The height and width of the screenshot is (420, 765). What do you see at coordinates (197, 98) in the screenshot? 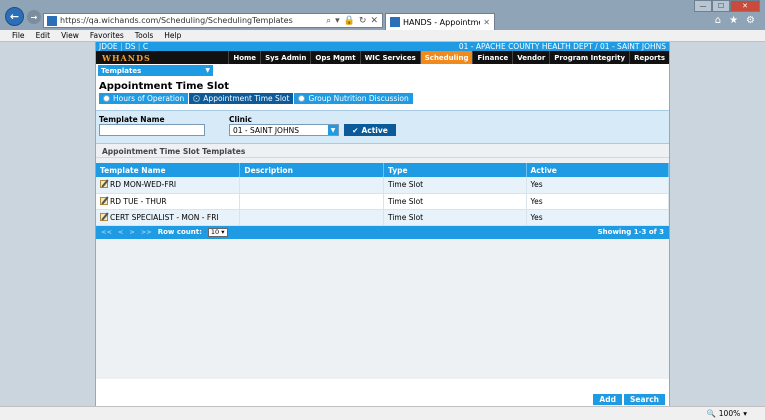
I see `radio-checked-icon` at bounding box center [197, 98].